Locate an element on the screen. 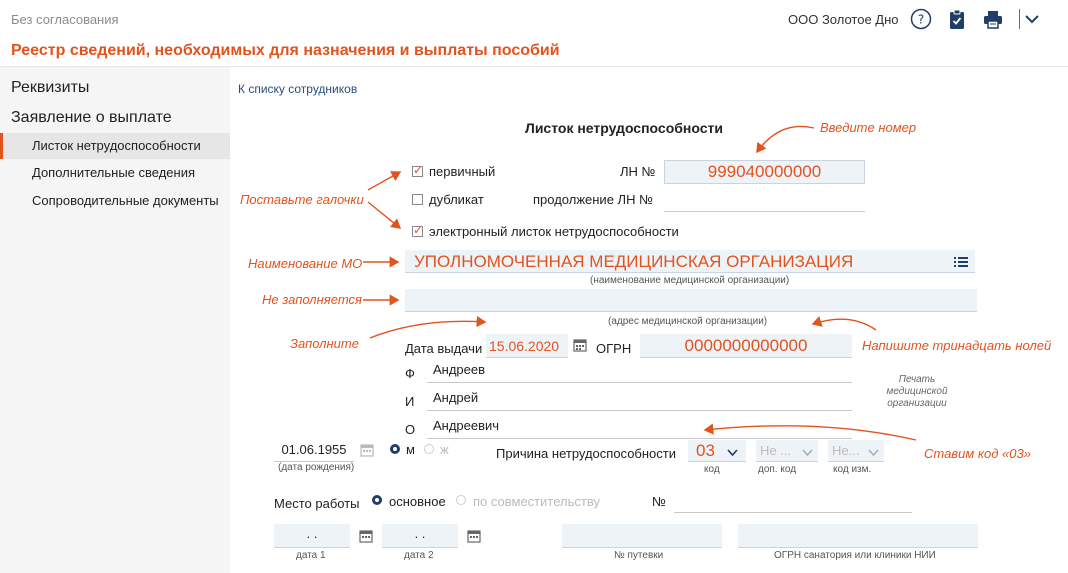 The width and height of the screenshot is (1068, 573). arrow-check-primary is located at coordinates (384, 181).